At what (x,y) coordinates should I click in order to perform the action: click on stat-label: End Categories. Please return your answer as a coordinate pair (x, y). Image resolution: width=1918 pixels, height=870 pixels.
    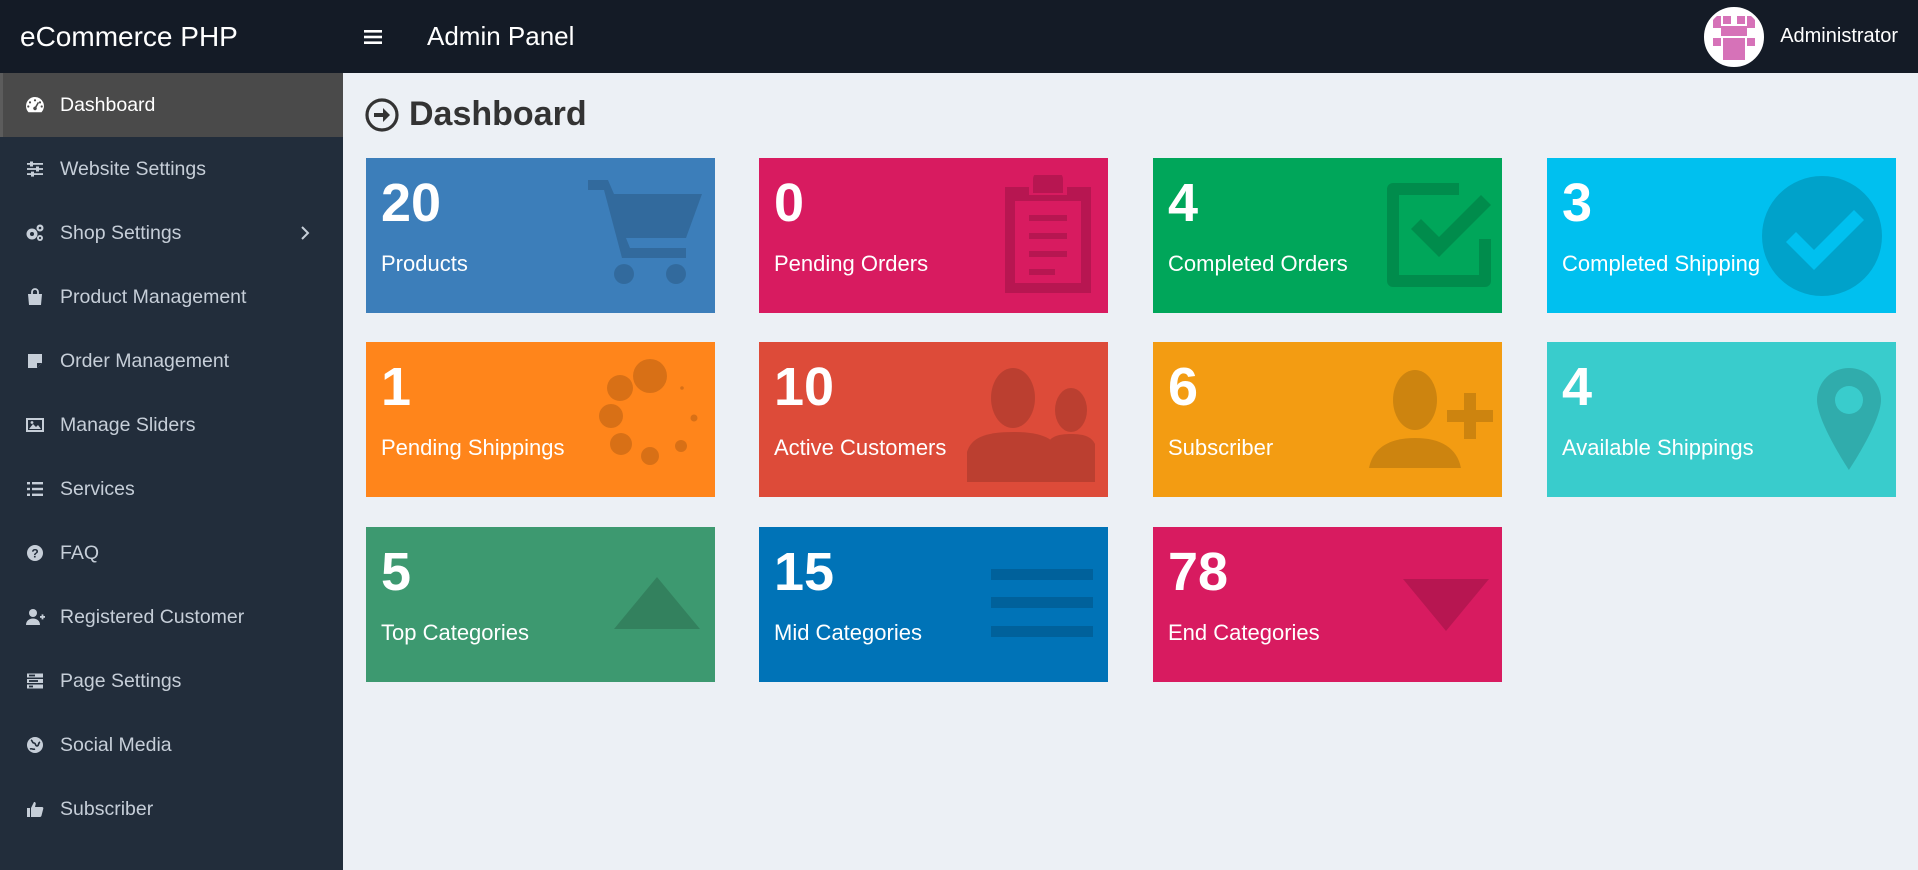
    Looking at the image, I should click on (1244, 632).